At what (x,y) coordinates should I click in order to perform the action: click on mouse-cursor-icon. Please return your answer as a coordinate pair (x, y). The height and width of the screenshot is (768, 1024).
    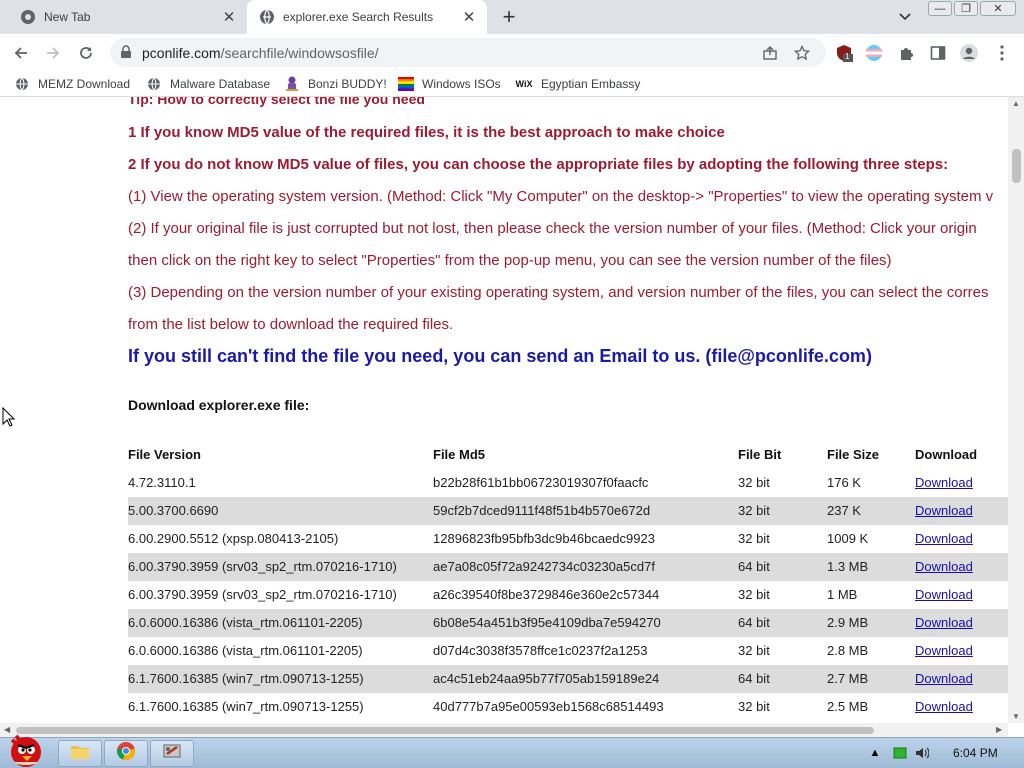
    Looking at the image, I should click on (9, 417).